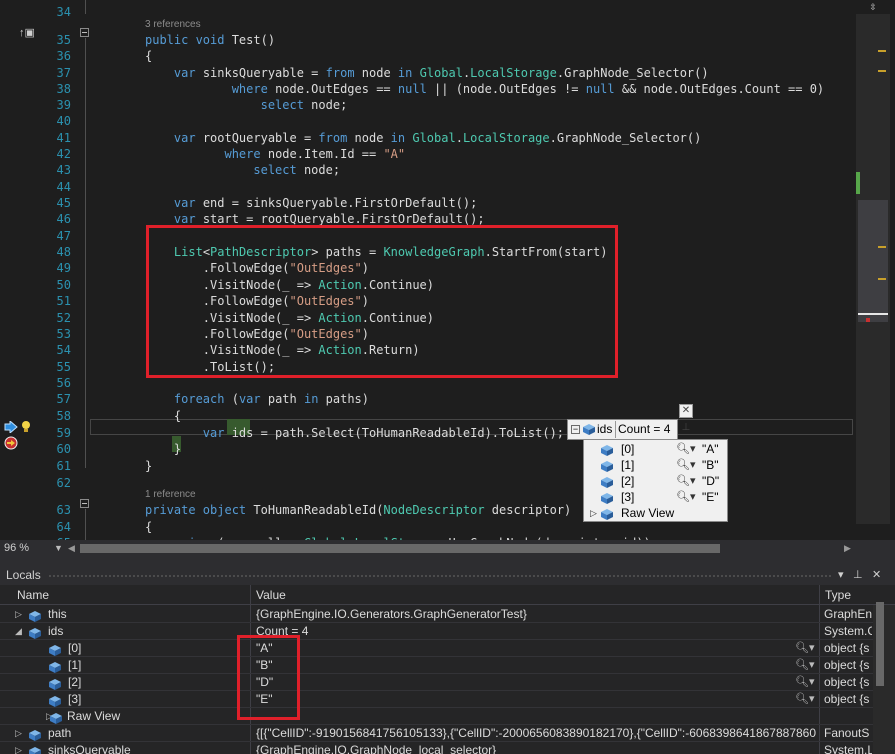 The width and height of the screenshot is (895, 754). I want to click on locals-row: ▷ Raw View, so click(436, 716).